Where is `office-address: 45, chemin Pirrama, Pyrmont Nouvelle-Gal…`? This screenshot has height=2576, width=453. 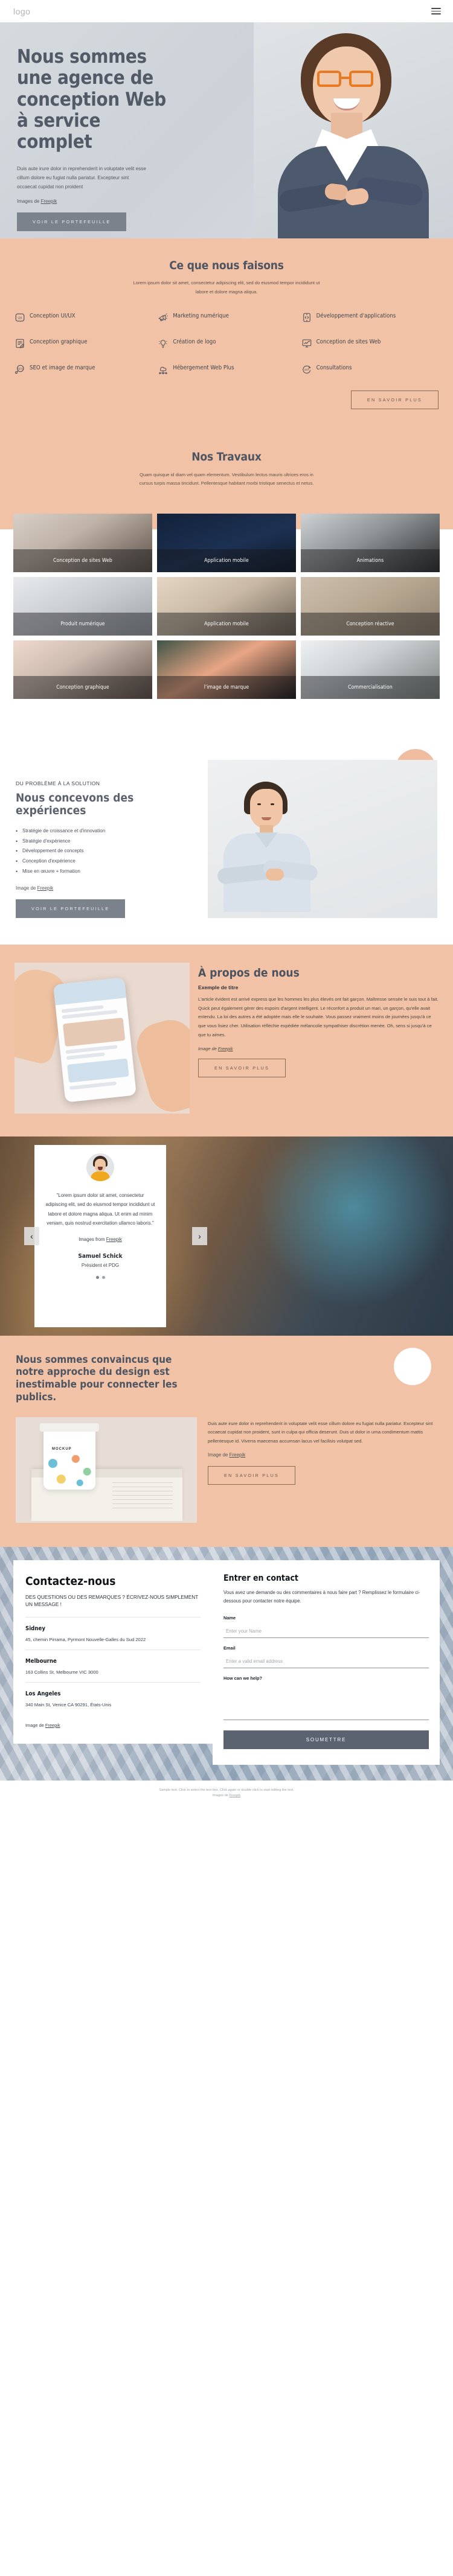 office-address: 45, chemin Pirrama, Pyrmont Nouvelle-Gal… is located at coordinates (85, 1639).